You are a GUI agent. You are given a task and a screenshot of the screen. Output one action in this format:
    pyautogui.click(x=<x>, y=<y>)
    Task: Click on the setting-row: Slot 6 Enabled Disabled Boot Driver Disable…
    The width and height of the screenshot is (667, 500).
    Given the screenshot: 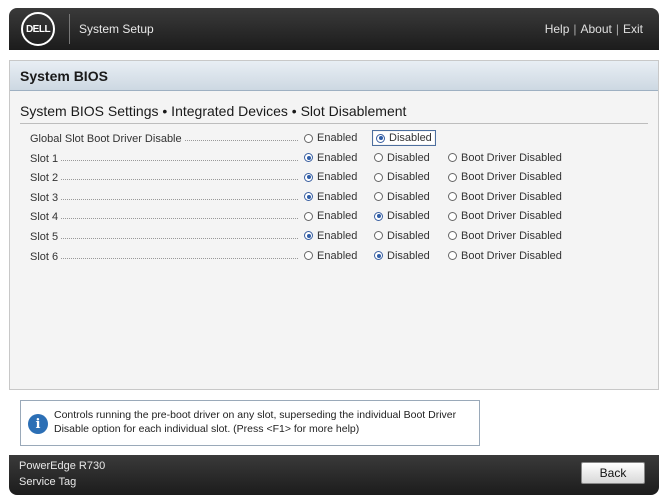 What is the action you would take?
    pyautogui.click(x=340, y=259)
    